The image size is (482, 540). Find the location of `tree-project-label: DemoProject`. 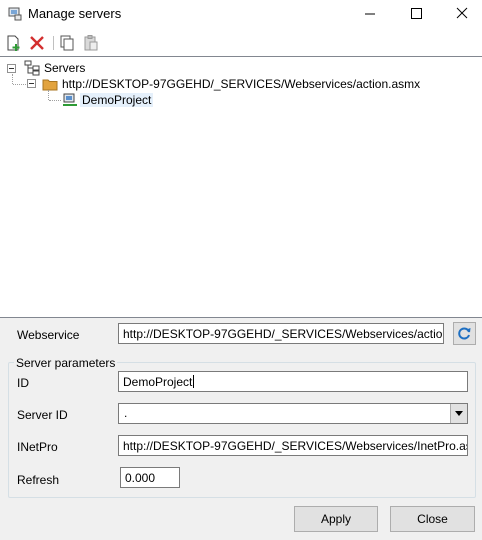

tree-project-label: DemoProject is located at coordinates (117, 100).